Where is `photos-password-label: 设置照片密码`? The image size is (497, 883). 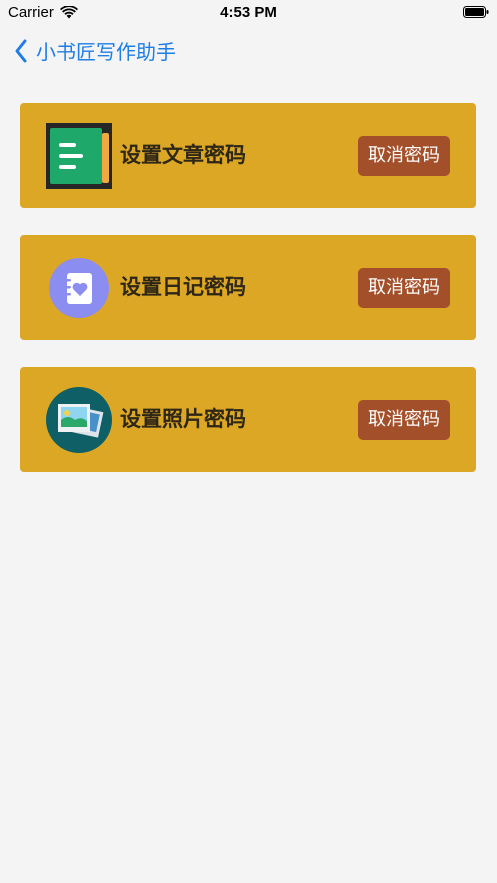
photos-password-label: 设置照片密码 is located at coordinates (183, 419).